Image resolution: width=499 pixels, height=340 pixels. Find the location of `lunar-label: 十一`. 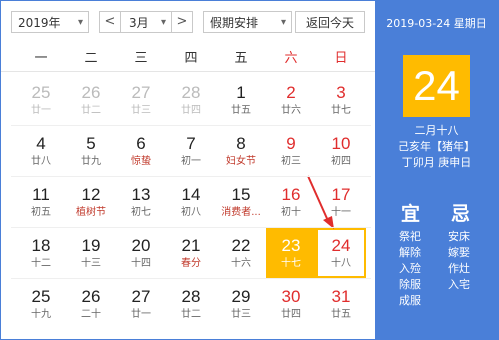

lunar-label: 十一 is located at coordinates (341, 212).